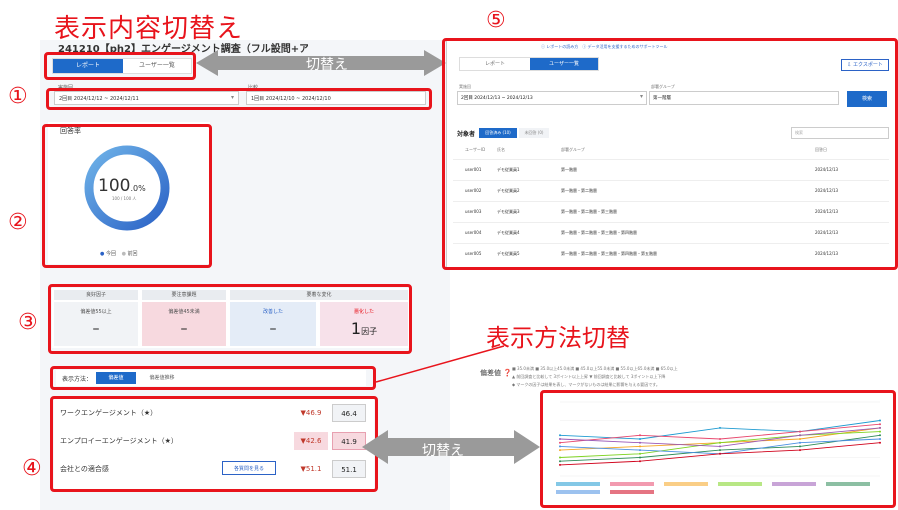 This screenshot has height=510, width=898. I want to click on annotation-num-1: ①, so click(18, 96).